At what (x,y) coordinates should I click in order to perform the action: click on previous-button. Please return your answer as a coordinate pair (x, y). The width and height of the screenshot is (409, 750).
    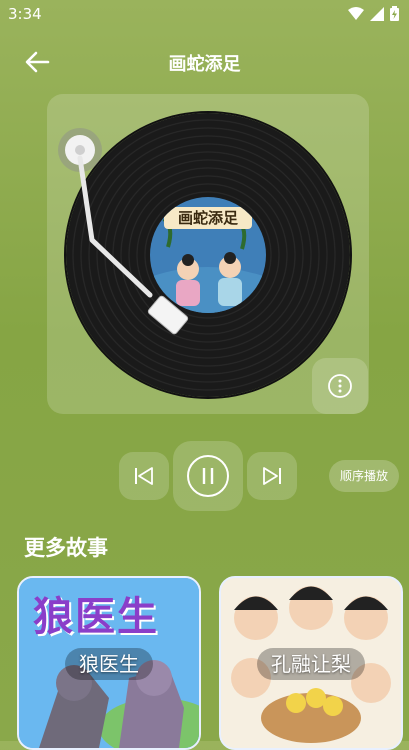
    Looking at the image, I should click on (144, 476).